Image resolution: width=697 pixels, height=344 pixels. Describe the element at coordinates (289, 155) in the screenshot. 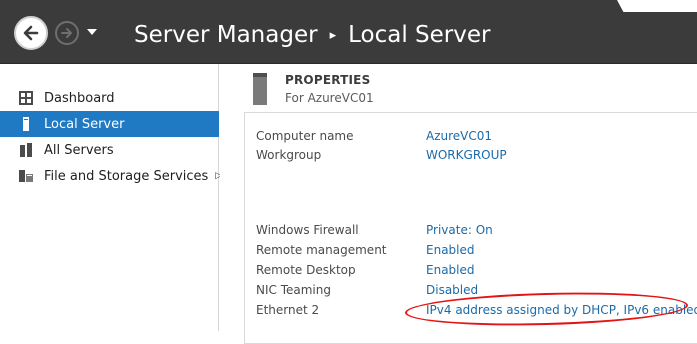

I see `property-key: Workgroup` at that location.